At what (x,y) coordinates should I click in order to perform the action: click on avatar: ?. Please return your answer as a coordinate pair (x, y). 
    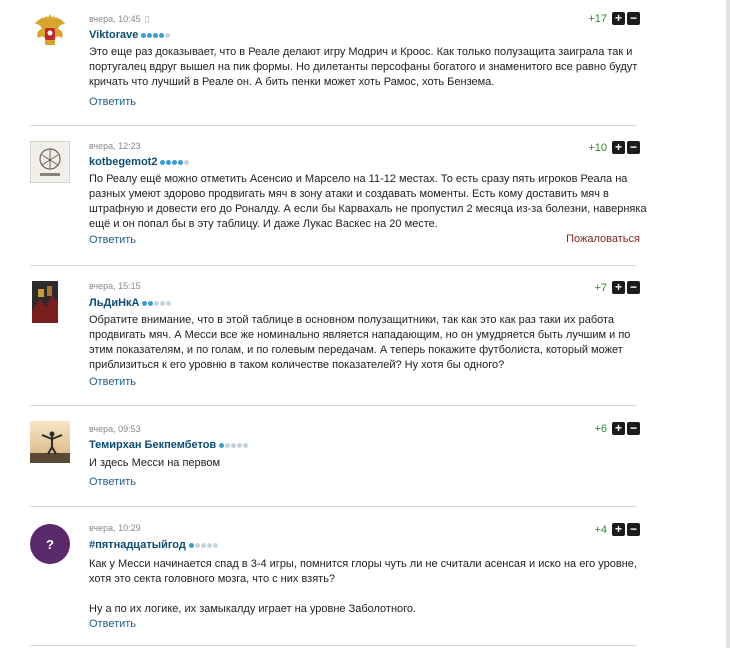
    Looking at the image, I should click on (51, 545).